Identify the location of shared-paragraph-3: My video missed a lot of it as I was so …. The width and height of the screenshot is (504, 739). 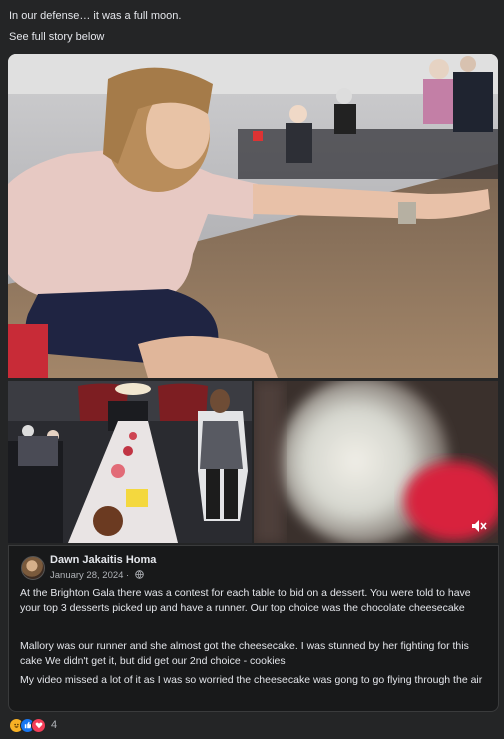
(251, 680).